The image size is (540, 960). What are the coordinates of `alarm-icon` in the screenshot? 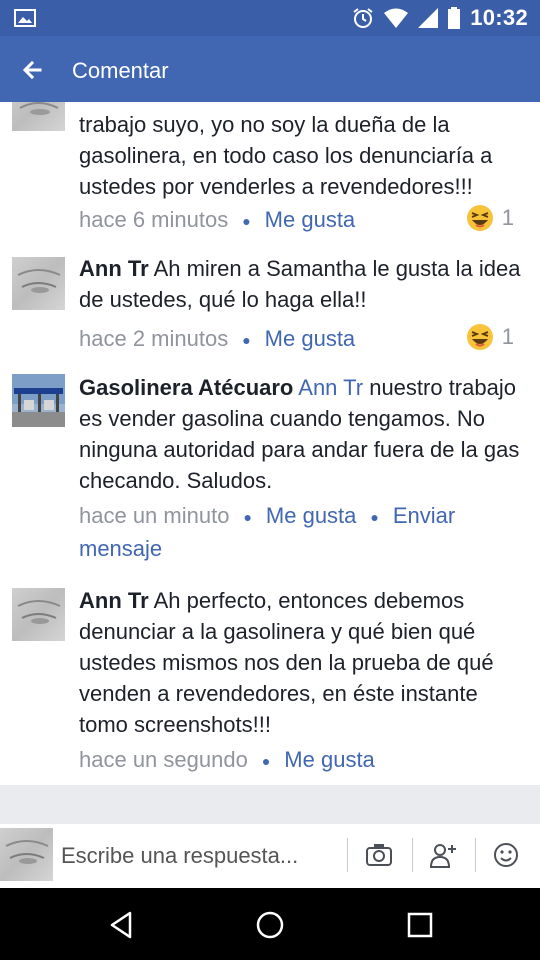 It's located at (363, 18).